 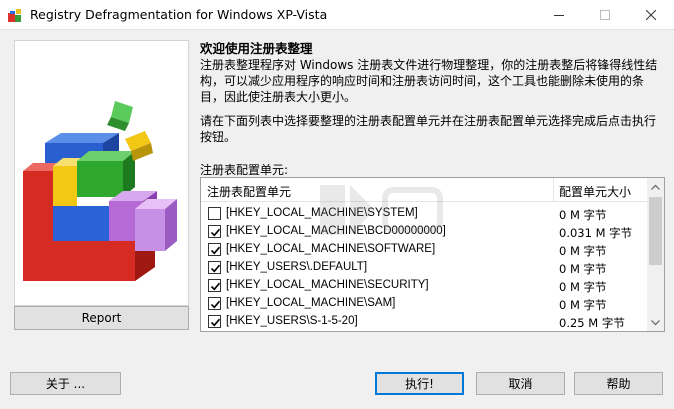 I want to click on list-item: [HKEY_USERS\.DEFAULT] 0 M 字节, so click(x=424, y=268).